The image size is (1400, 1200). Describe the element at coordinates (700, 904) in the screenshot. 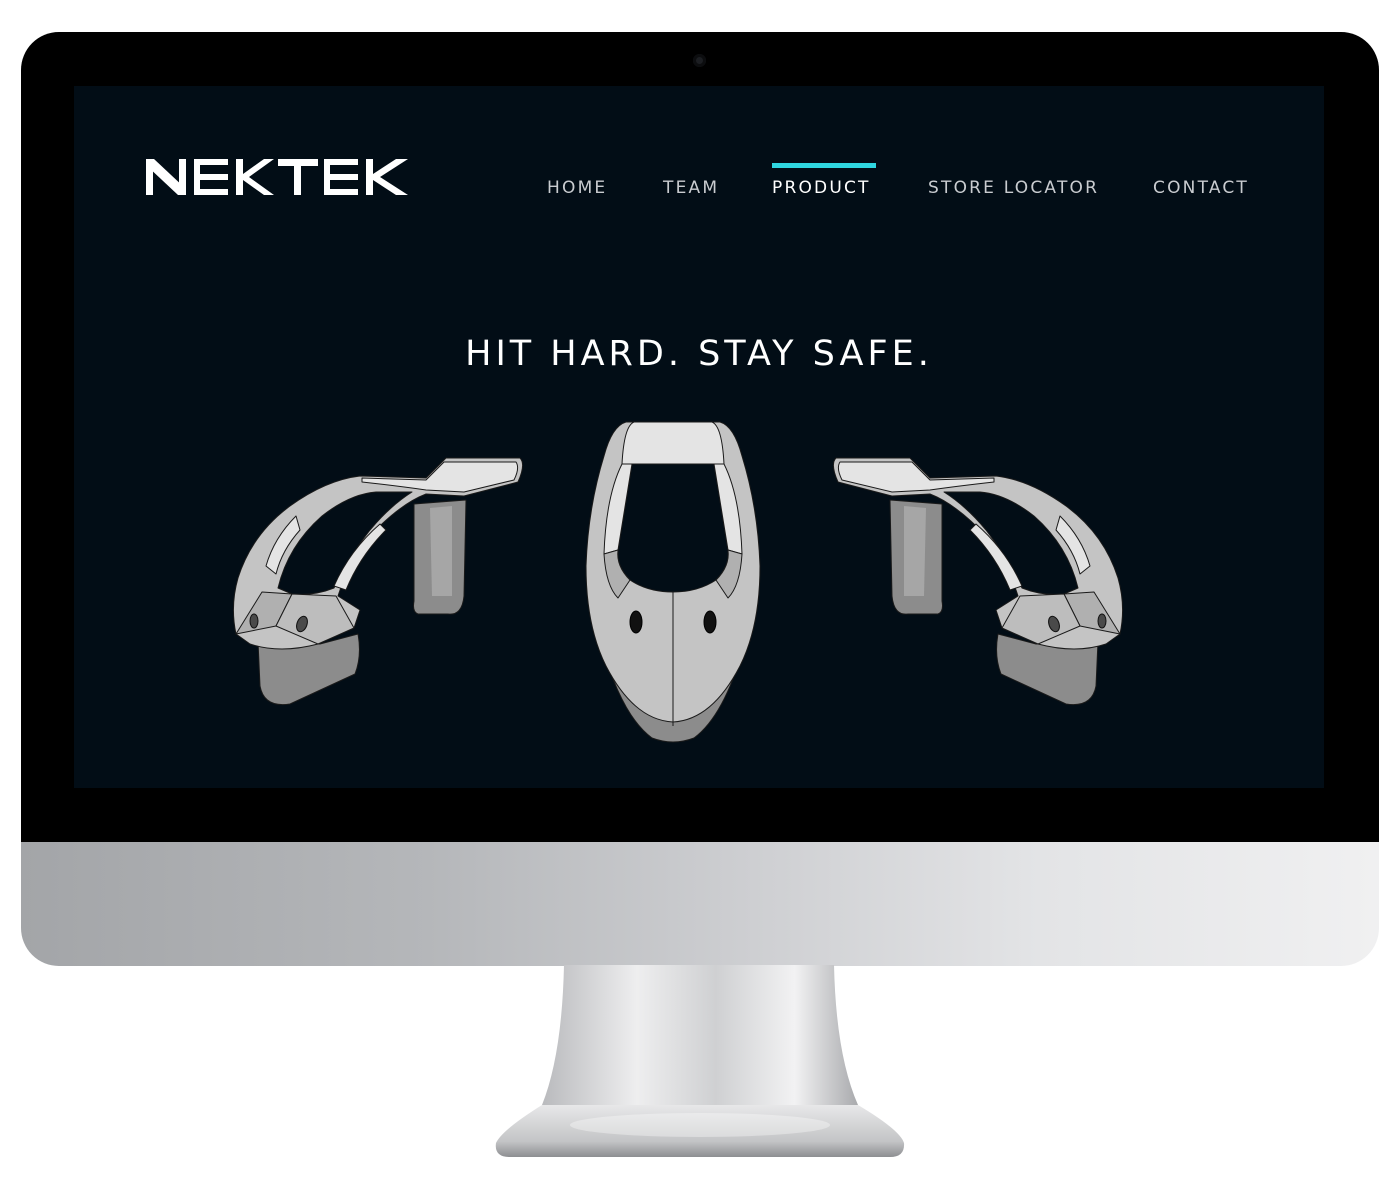

I see `monitor-chin` at that location.